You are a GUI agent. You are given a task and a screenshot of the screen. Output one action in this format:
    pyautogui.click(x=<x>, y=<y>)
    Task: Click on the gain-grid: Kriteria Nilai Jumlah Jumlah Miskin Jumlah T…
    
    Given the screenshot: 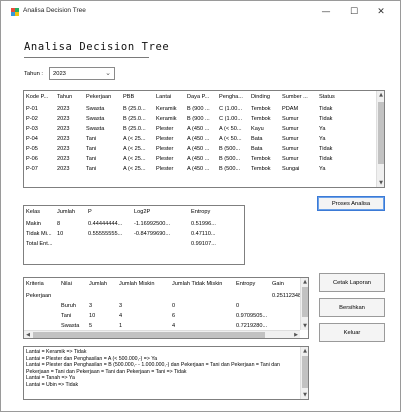 What is the action you would take?
    pyautogui.click(x=166, y=308)
    